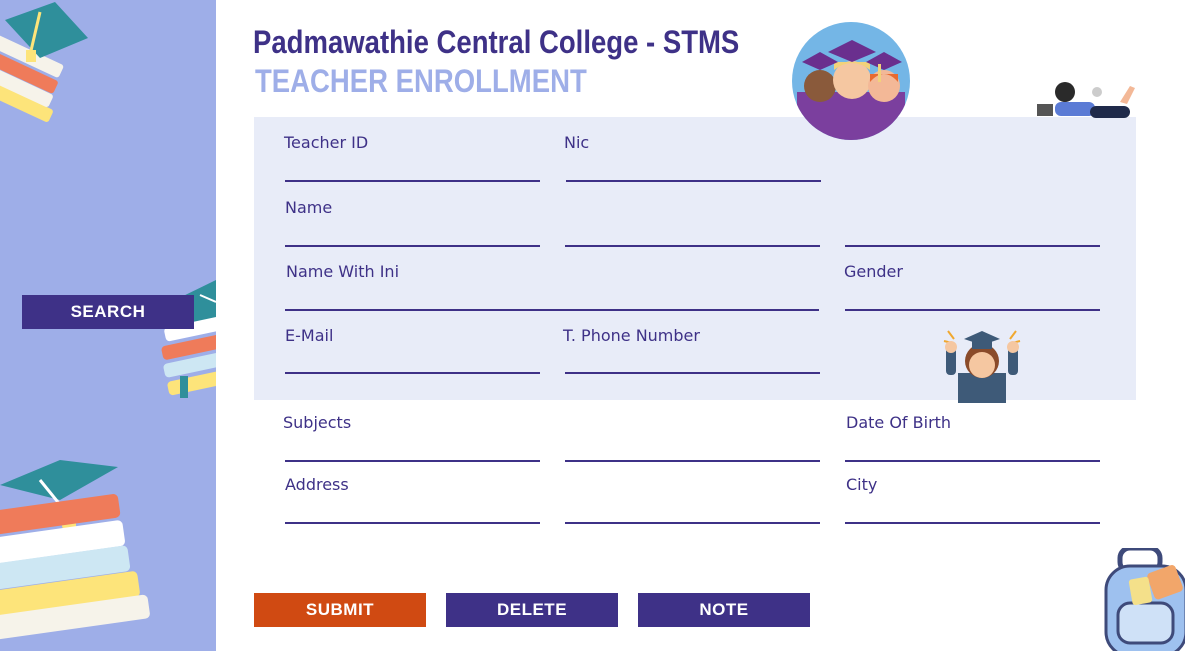 The height and width of the screenshot is (651, 1185). What do you see at coordinates (1144, 599) in the screenshot?
I see `backpack-icon` at bounding box center [1144, 599].